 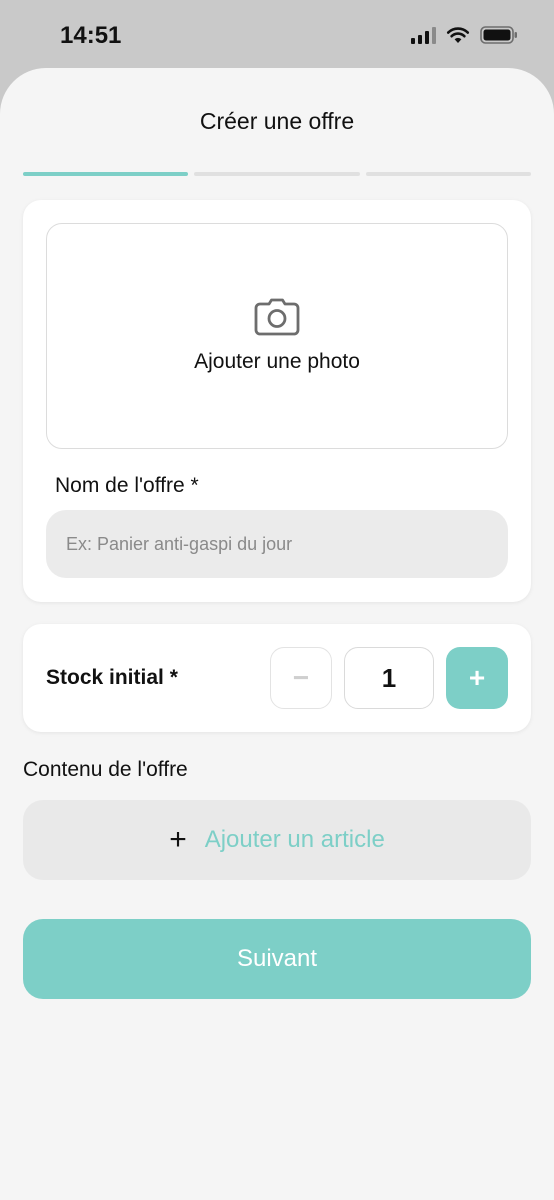 I want to click on battery-icon, so click(x=498, y=35).